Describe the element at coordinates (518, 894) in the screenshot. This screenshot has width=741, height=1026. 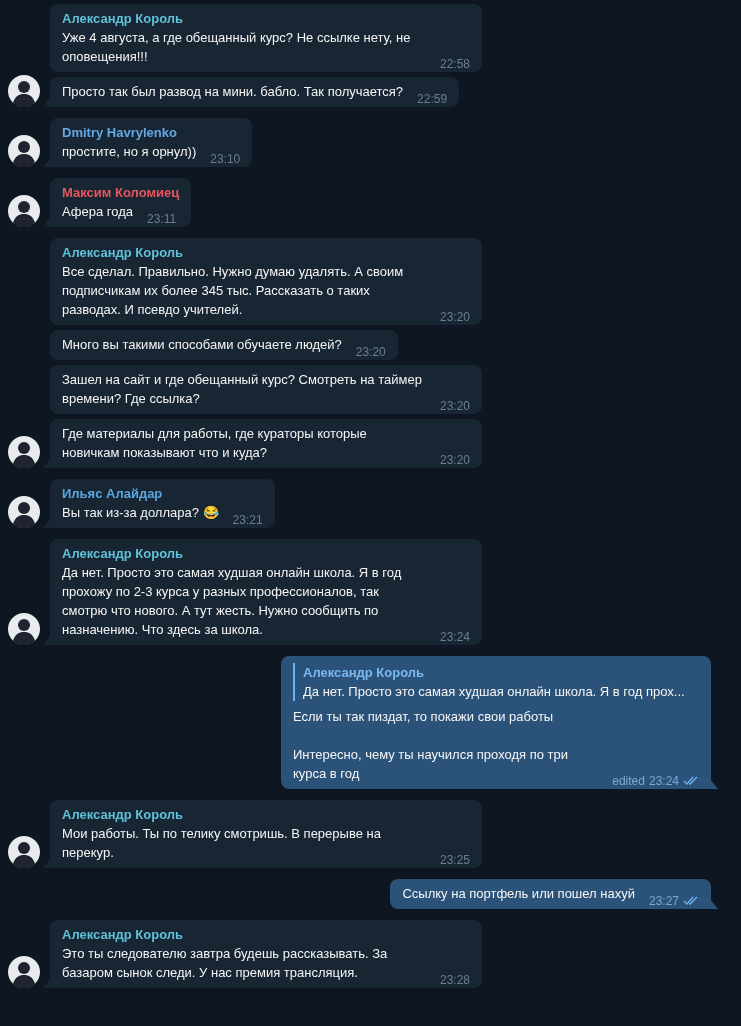
I see `message-text: Ссылку на портфель или пошел нахуй` at that location.